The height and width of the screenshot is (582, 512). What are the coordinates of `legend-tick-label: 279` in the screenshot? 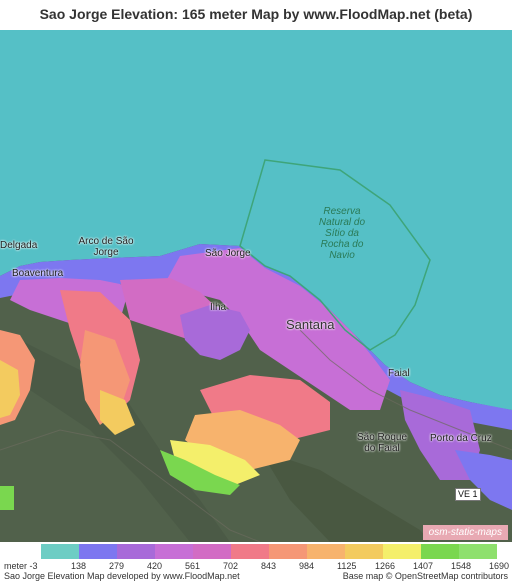 It's located at (117, 566).